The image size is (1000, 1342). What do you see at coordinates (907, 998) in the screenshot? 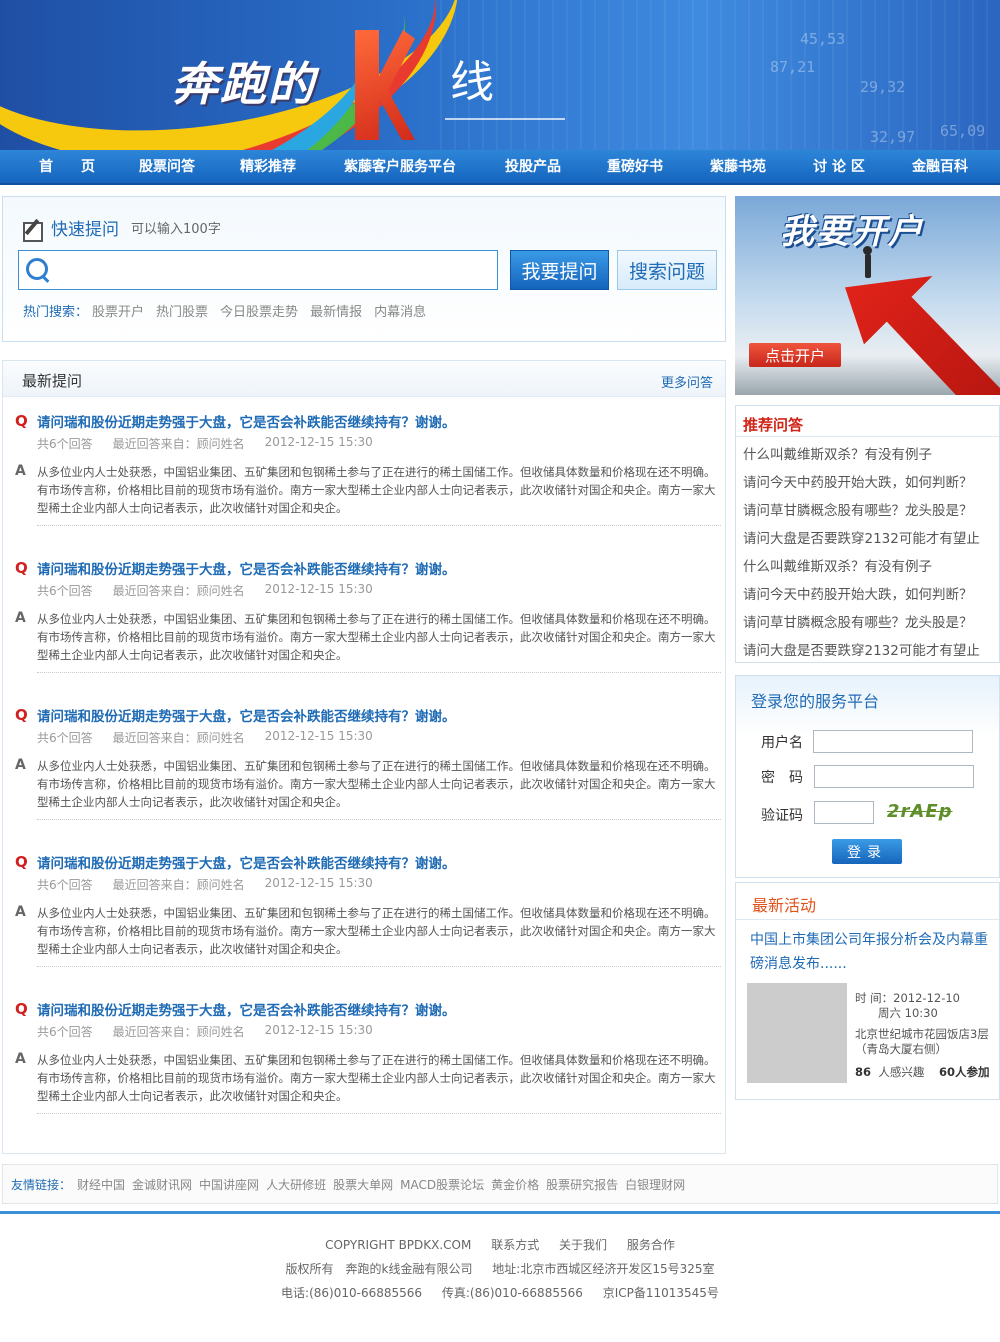
I see `activity-time-row: 时 间：2012-12-10` at bounding box center [907, 998].